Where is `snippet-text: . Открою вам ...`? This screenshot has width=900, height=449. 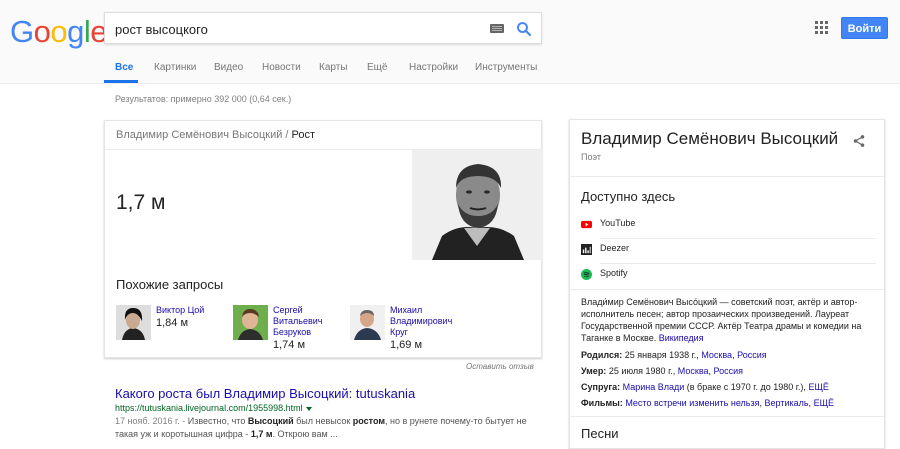 snippet-text: . Открою вам ... is located at coordinates (305, 434).